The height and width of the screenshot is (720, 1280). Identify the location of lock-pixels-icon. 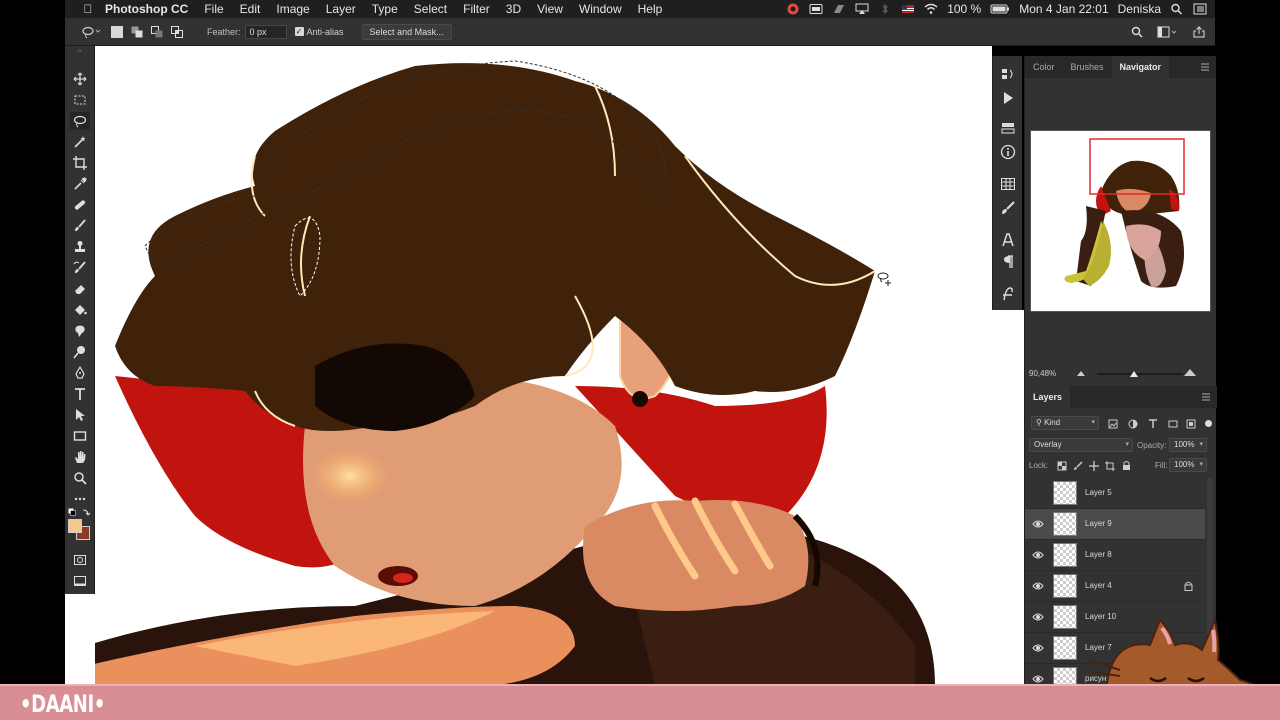
(1078, 466).